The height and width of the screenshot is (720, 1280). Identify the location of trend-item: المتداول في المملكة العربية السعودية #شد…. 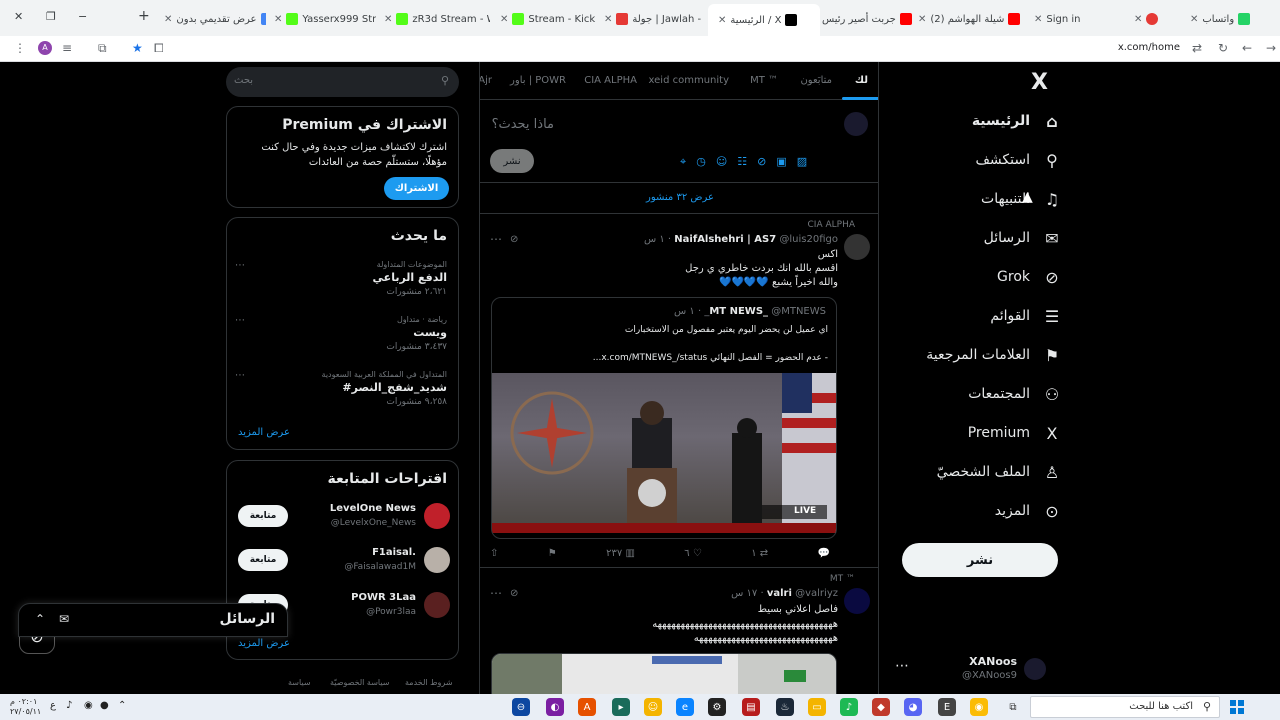
(341, 392).